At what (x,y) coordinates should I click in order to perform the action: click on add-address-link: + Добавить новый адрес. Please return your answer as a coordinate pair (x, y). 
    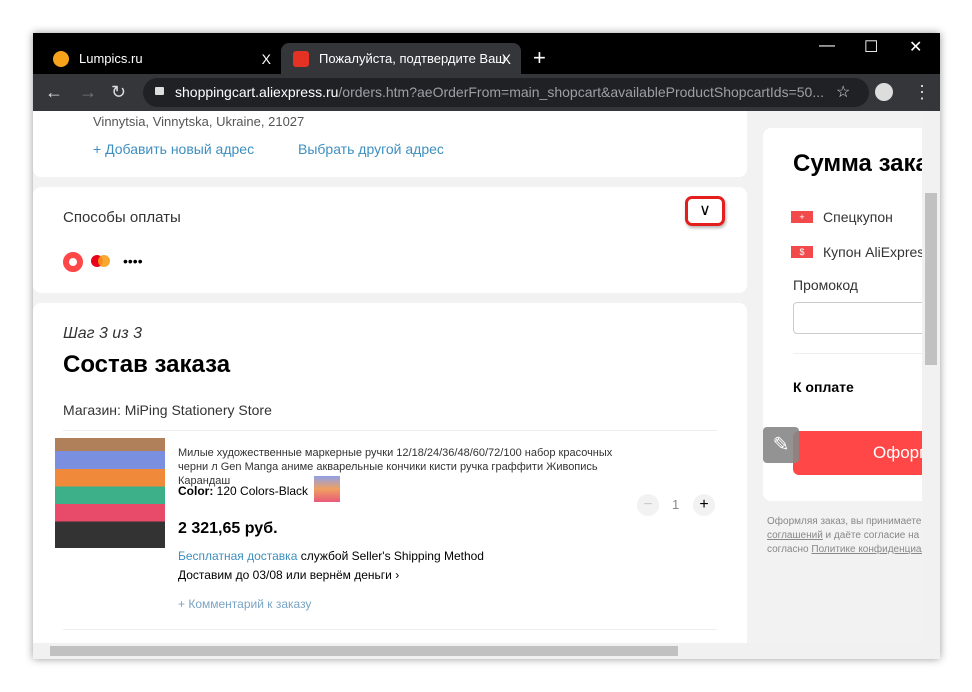
    Looking at the image, I should click on (173, 149).